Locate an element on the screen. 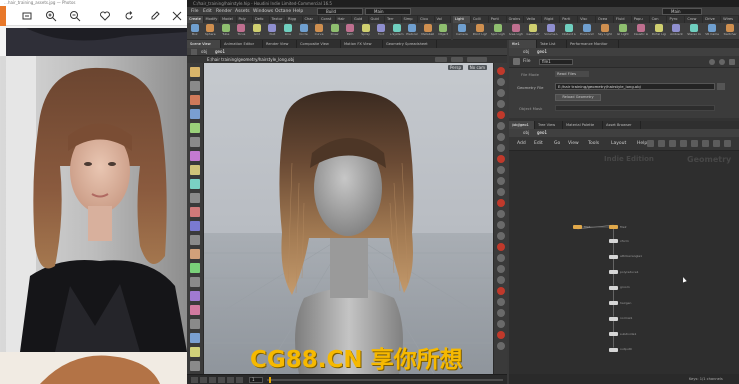 Image resolution: width=739 pixels, height=384 pixels. object-mask-field is located at coordinates (635, 108).